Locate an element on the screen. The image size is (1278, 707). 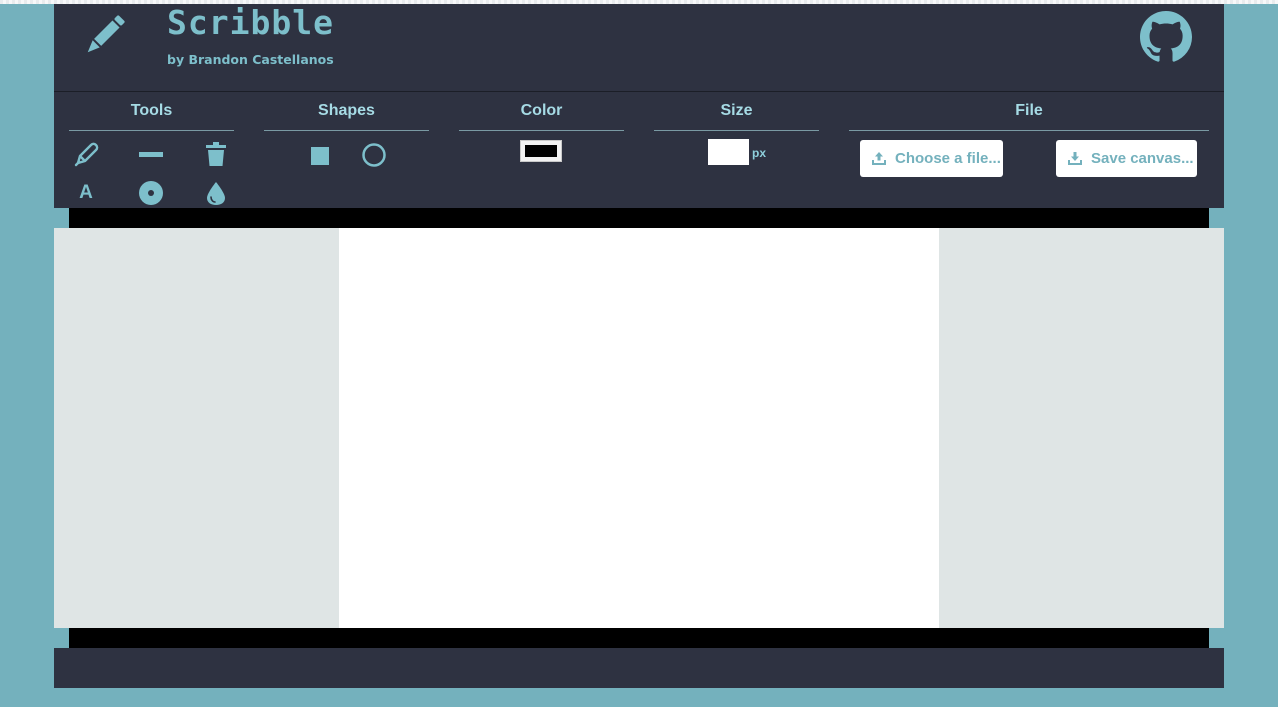
pencil-tool-button is located at coordinates (86, 154).